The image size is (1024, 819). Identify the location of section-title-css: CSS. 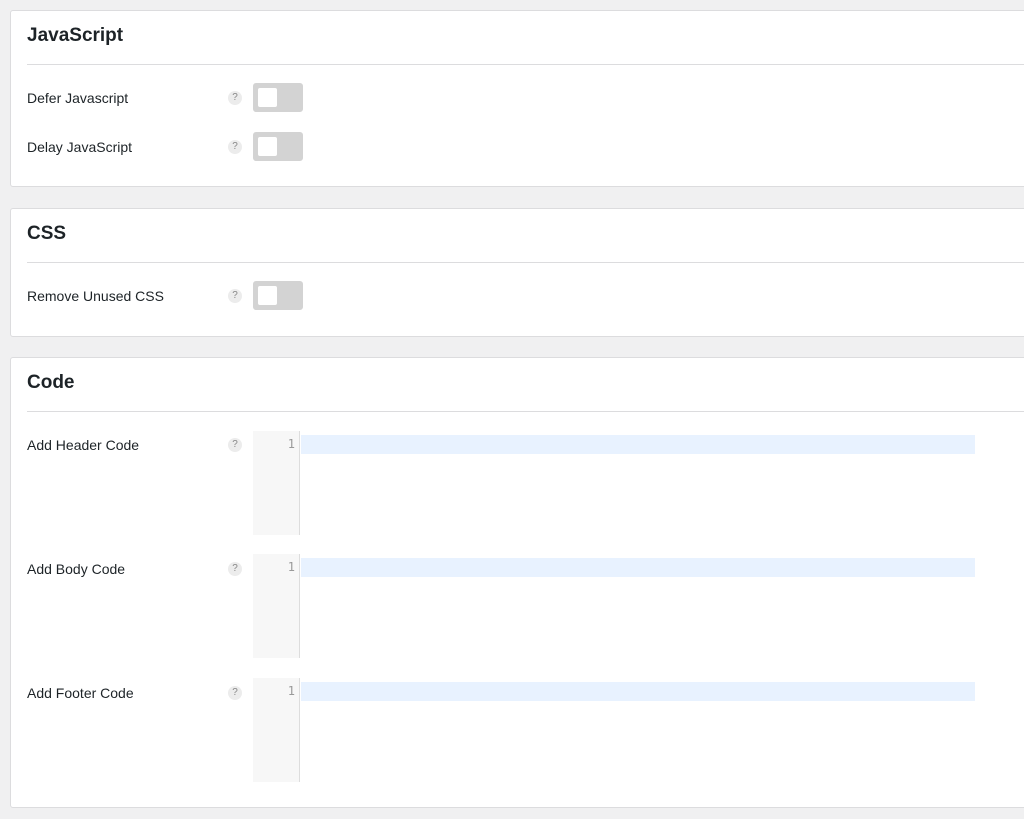
(47, 233).